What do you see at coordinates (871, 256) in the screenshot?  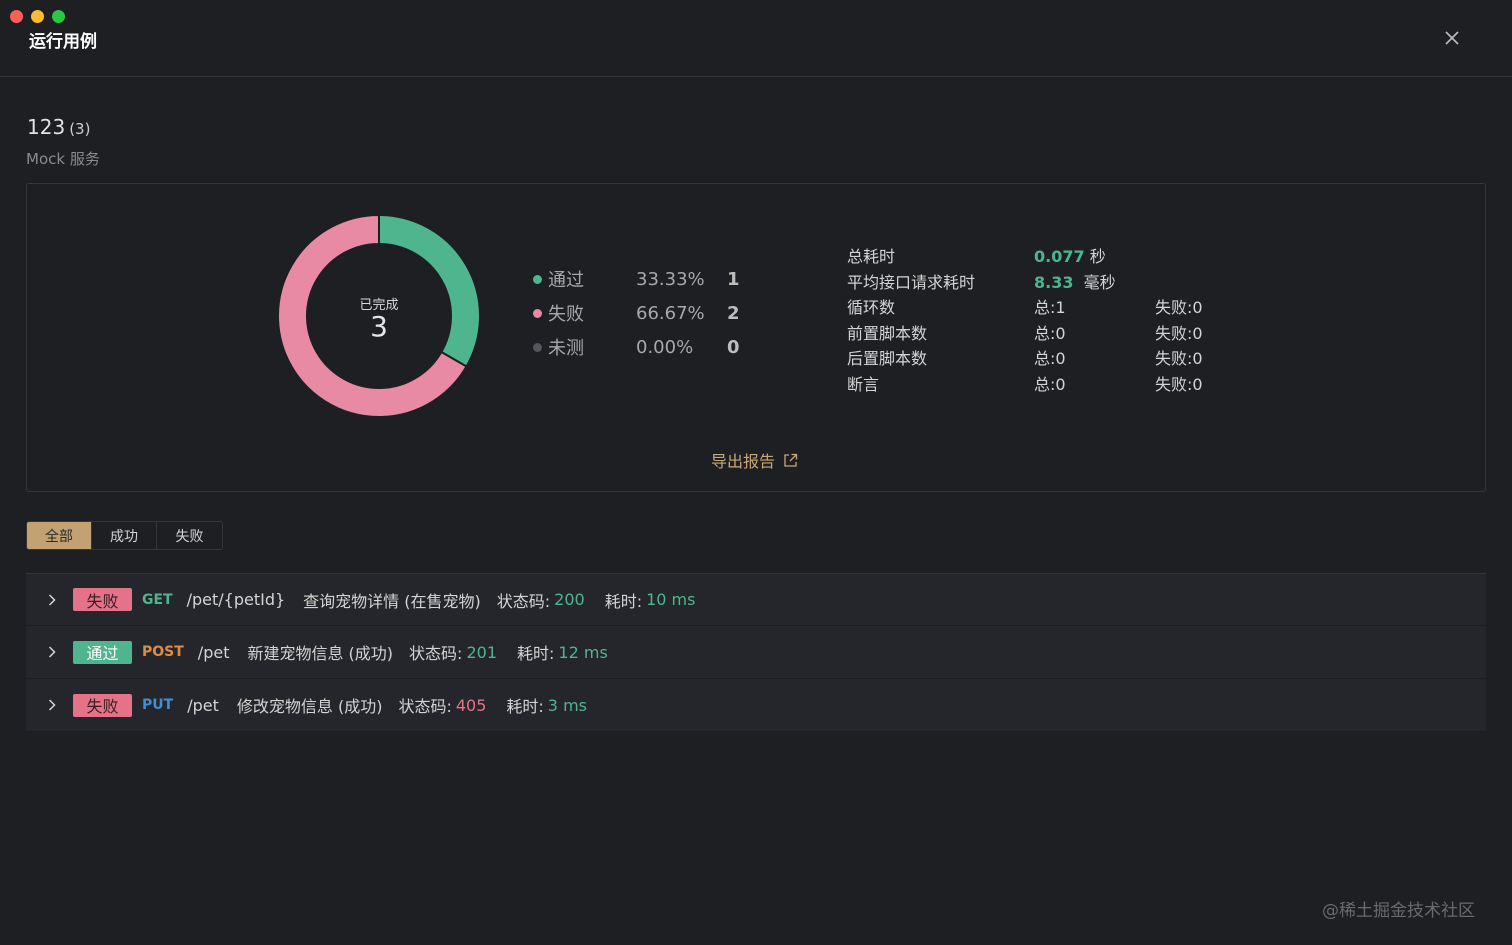 I see `stat-label: 总耗时` at bounding box center [871, 256].